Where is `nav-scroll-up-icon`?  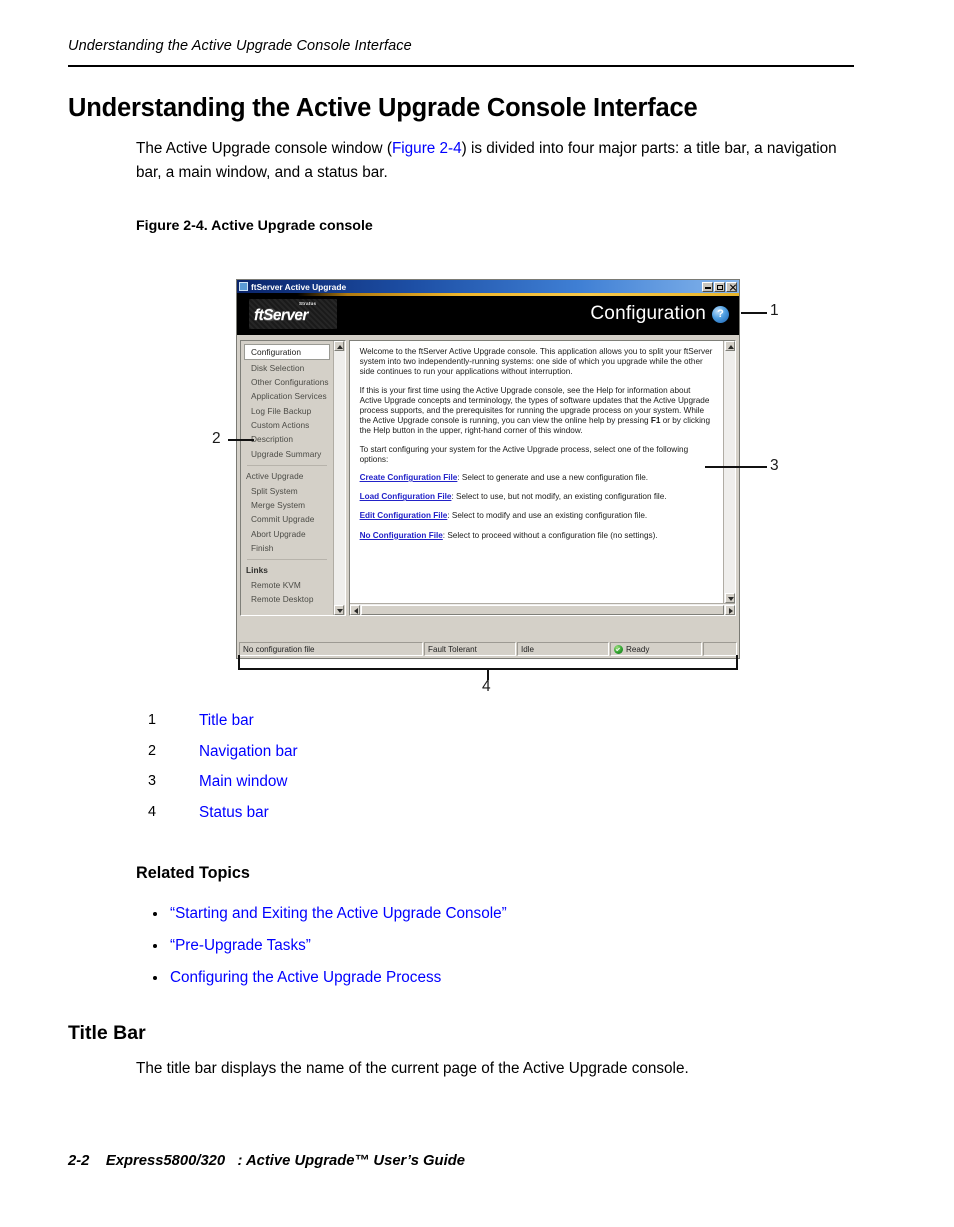 nav-scroll-up-icon is located at coordinates (339, 346).